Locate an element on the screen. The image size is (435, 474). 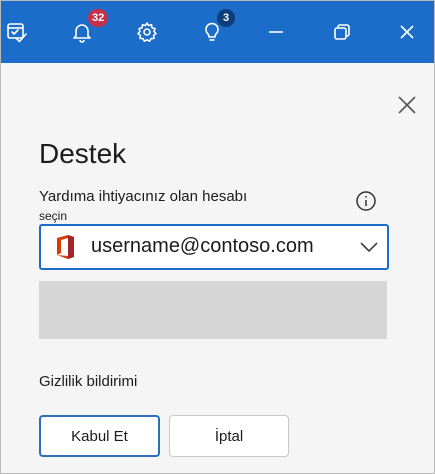
minimize-button is located at coordinates (276, 32).